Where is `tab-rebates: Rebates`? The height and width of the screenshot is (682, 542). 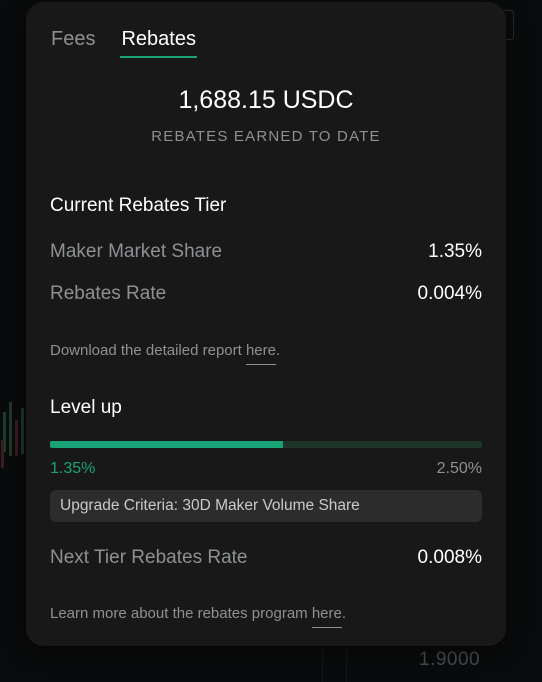
tab-rebates: Rebates is located at coordinates (158, 43).